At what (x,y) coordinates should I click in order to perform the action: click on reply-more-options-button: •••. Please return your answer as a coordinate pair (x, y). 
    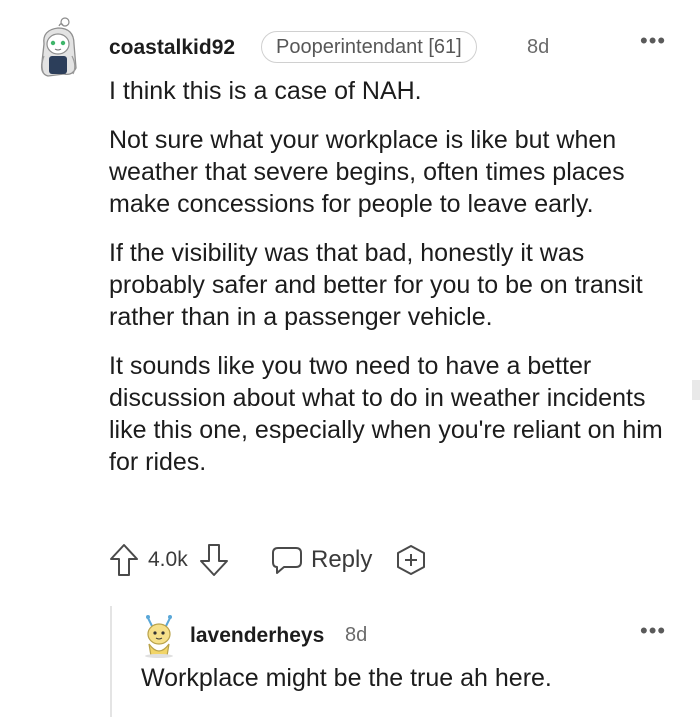
    Looking at the image, I should click on (653, 631).